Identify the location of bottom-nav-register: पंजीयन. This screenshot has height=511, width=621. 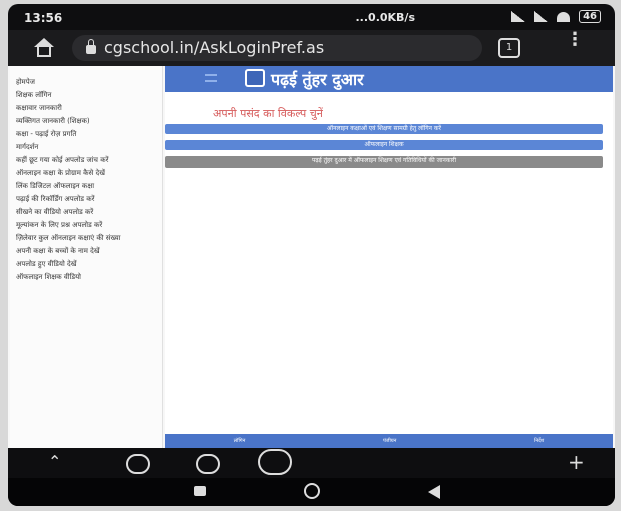
(390, 441).